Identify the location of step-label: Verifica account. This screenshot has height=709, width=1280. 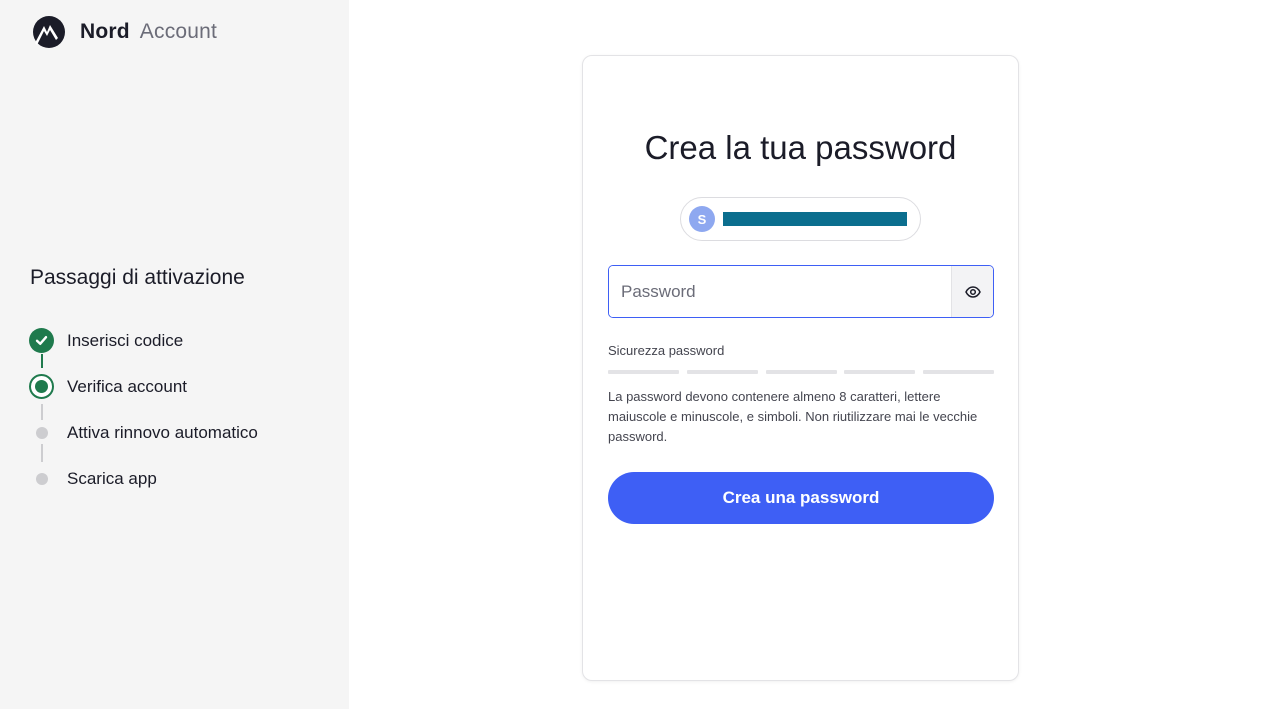
(127, 386).